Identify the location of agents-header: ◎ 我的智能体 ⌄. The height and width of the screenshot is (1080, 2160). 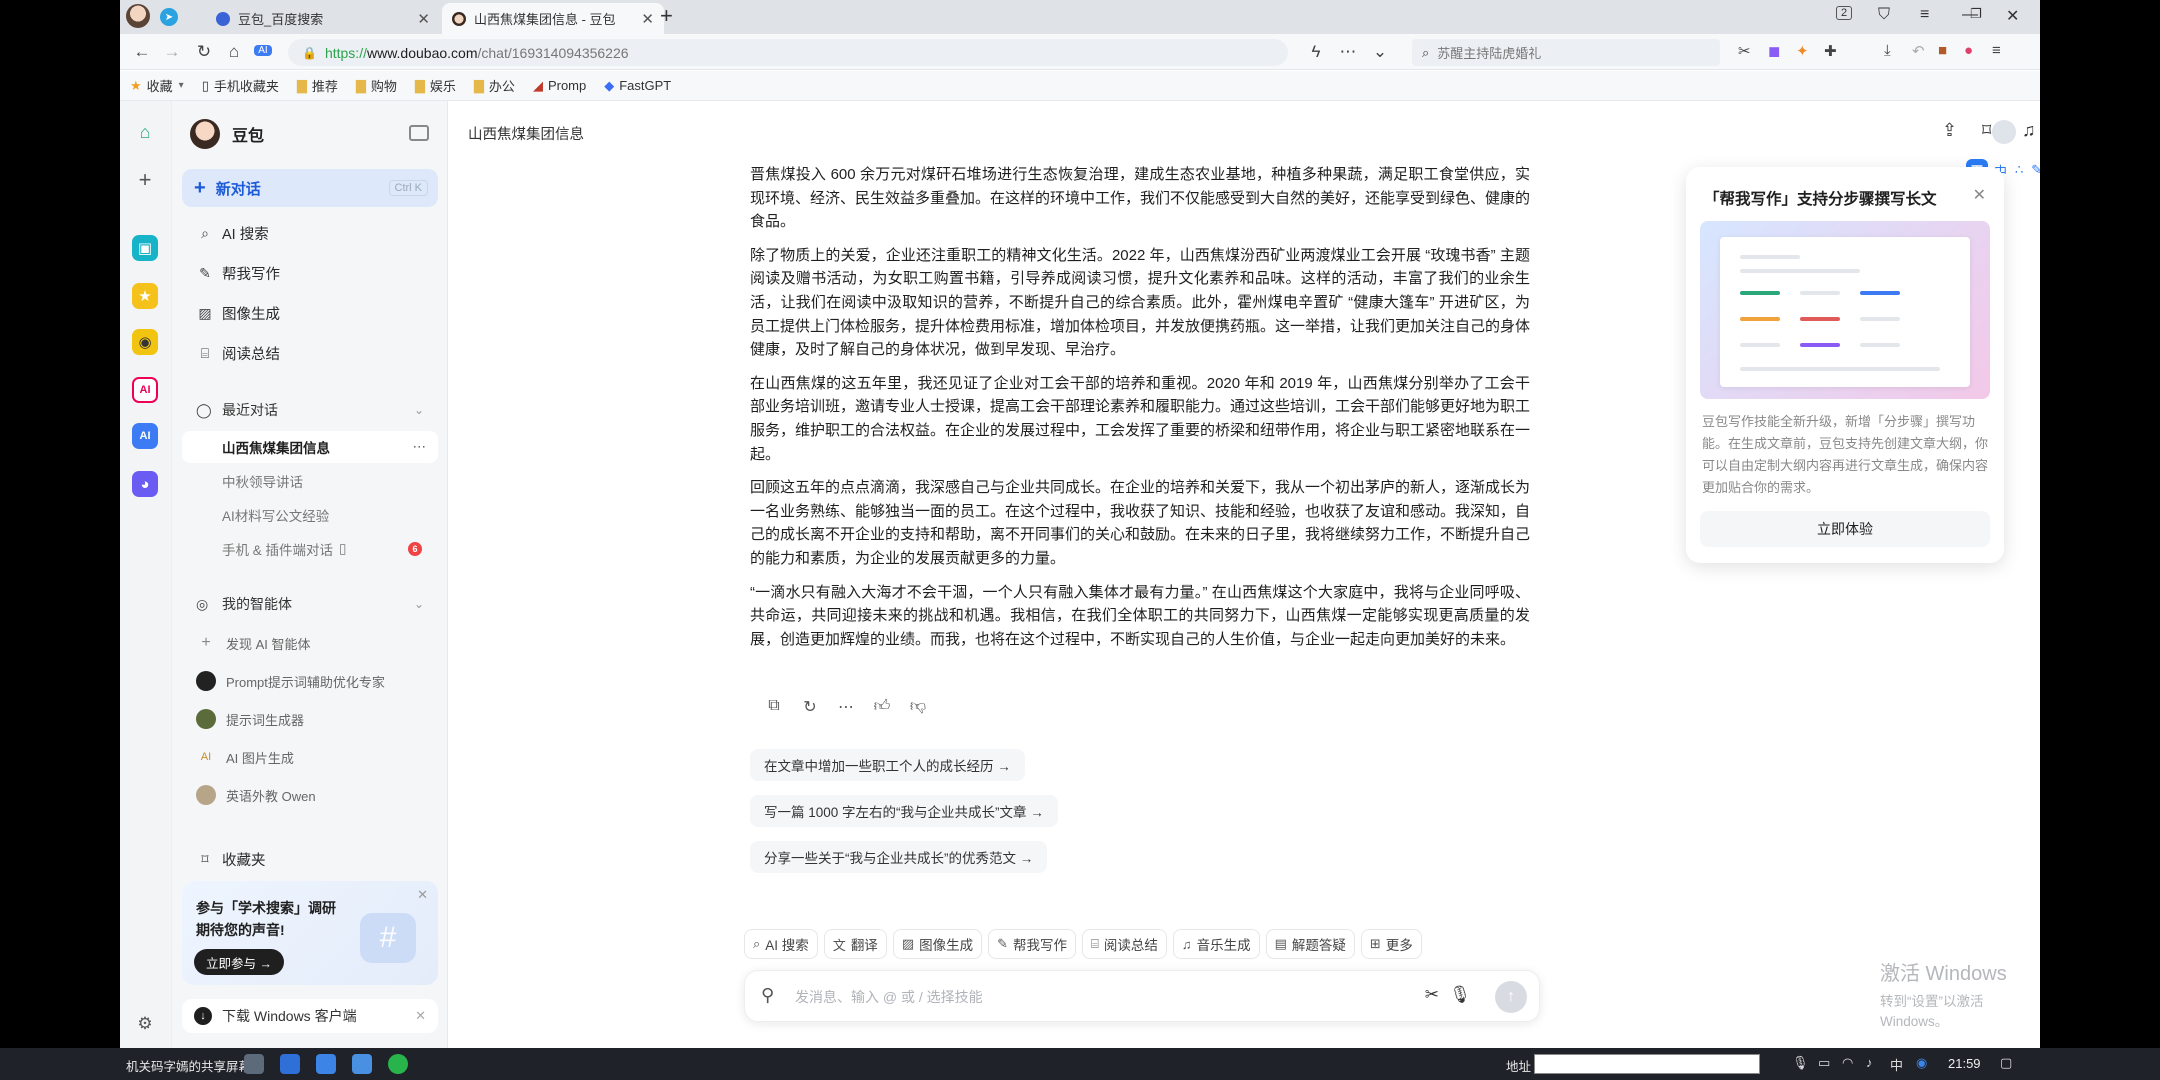
(310, 604).